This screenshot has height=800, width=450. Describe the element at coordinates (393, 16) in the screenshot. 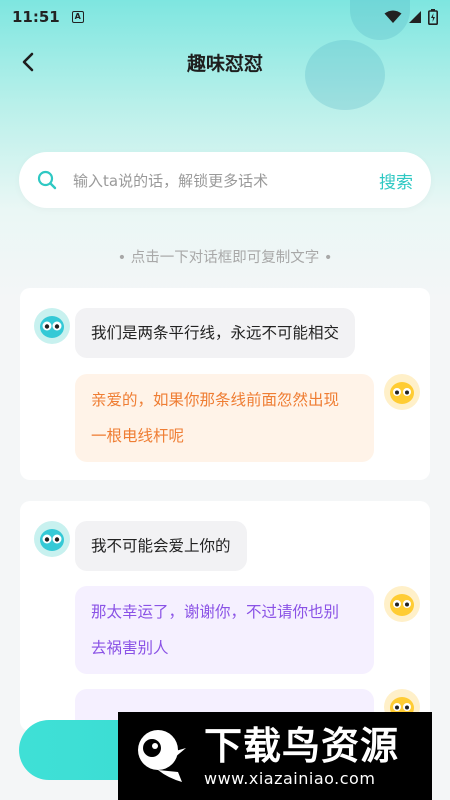

I see `wifi-icon` at that location.